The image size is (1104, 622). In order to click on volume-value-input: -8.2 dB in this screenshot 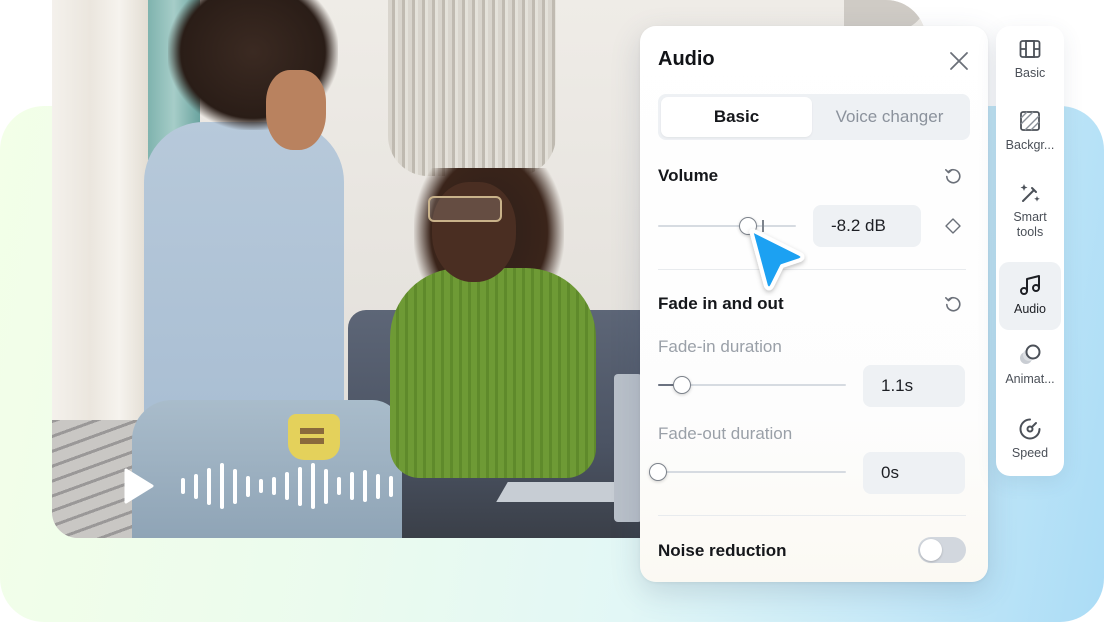, I will do `click(867, 226)`.